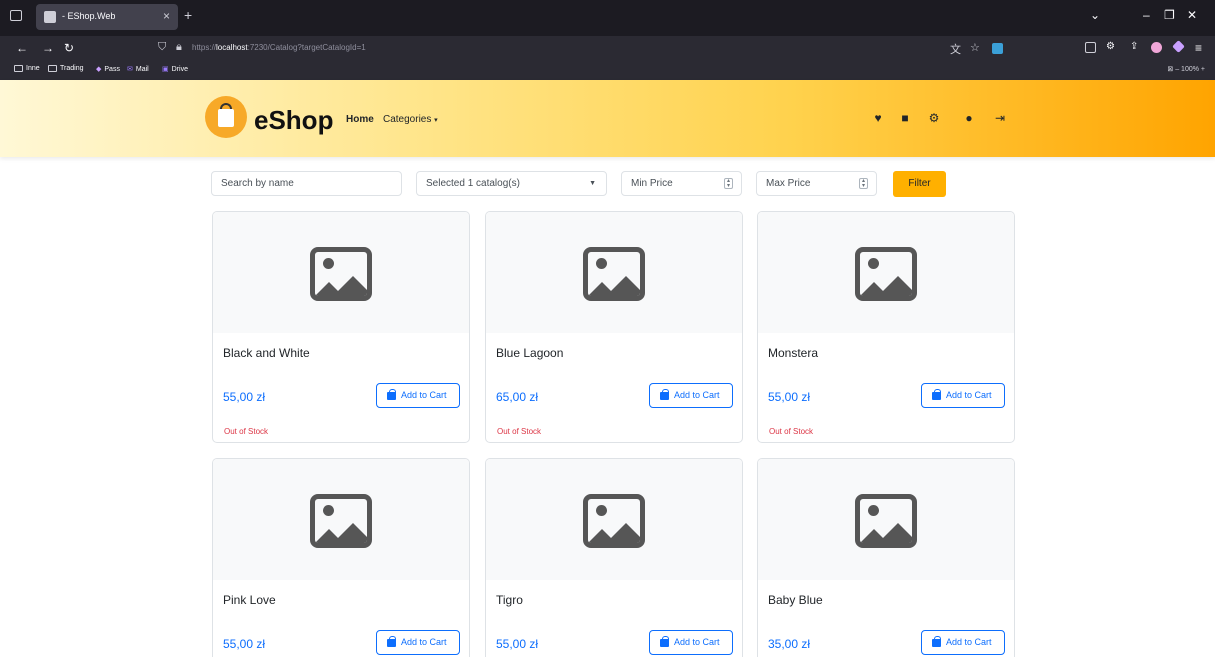 Image resolution: width=1215 pixels, height=657 pixels. I want to click on minimize-icon: –, so click(1146, 15).